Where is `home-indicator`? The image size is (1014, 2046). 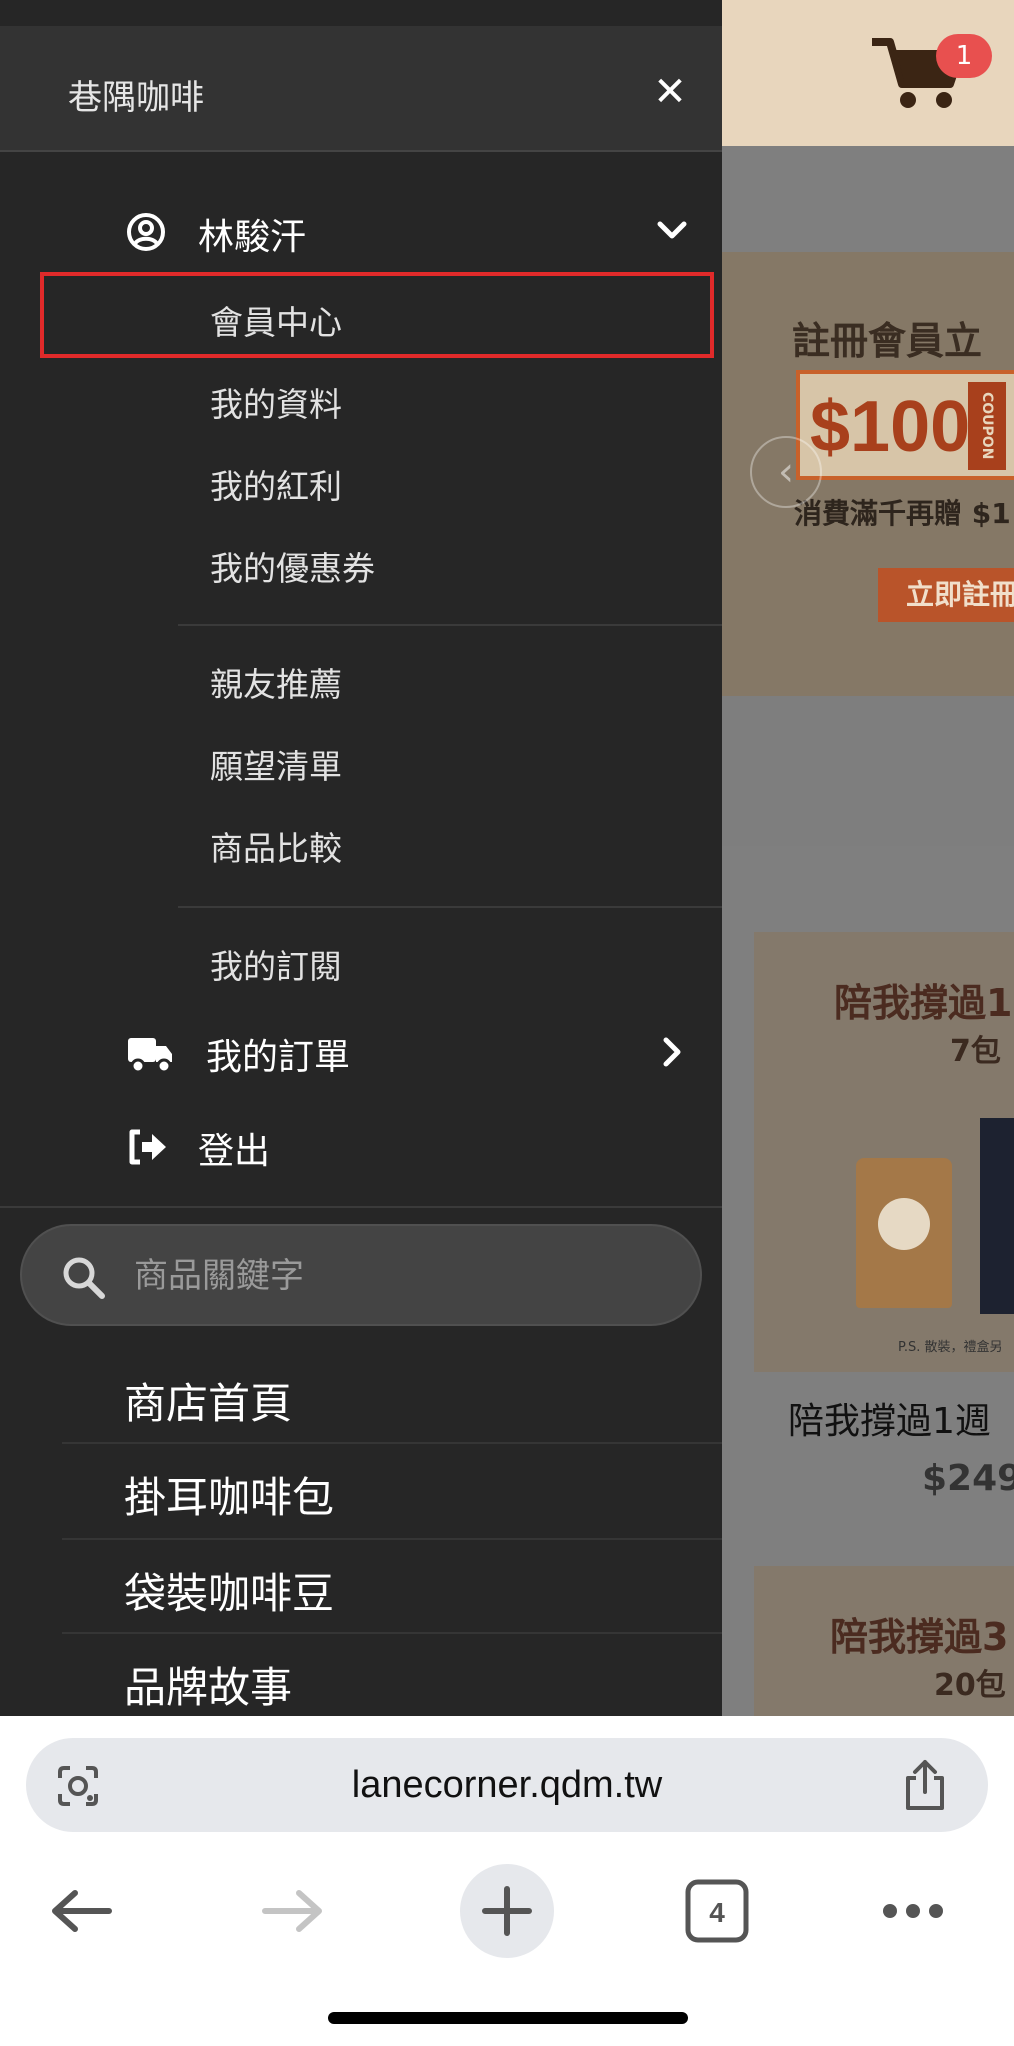 home-indicator is located at coordinates (508, 2018).